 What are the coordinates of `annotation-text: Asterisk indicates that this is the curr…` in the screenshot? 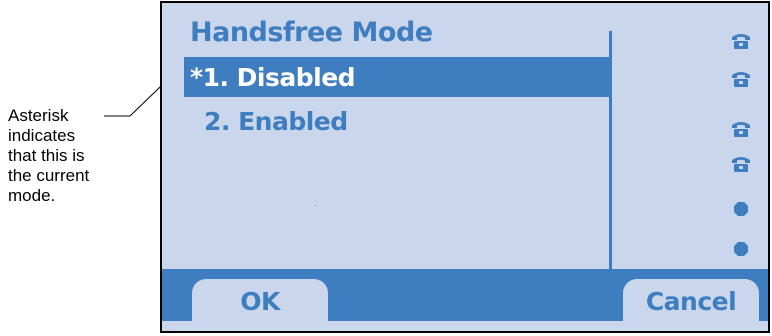 It's located at (49, 155).